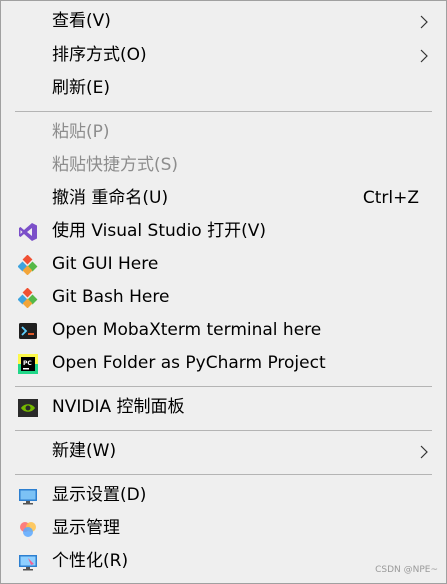 Image resolution: width=447 pixels, height=584 pixels. Describe the element at coordinates (86, 528) in the screenshot. I see `menu-item-label: 显示管理` at that location.